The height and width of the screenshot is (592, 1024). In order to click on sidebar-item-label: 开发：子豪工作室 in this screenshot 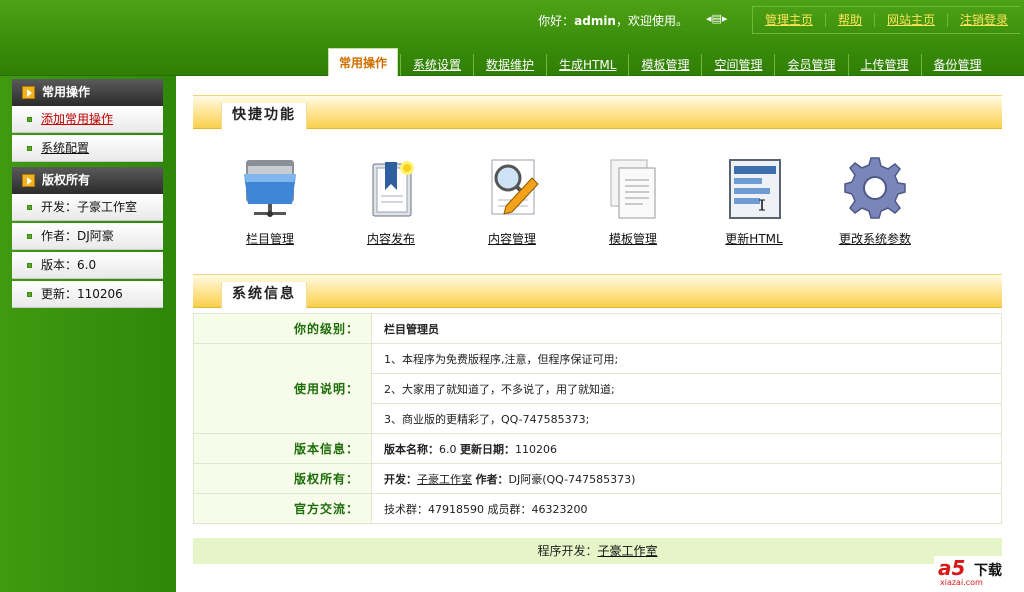, I will do `click(89, 207)`.